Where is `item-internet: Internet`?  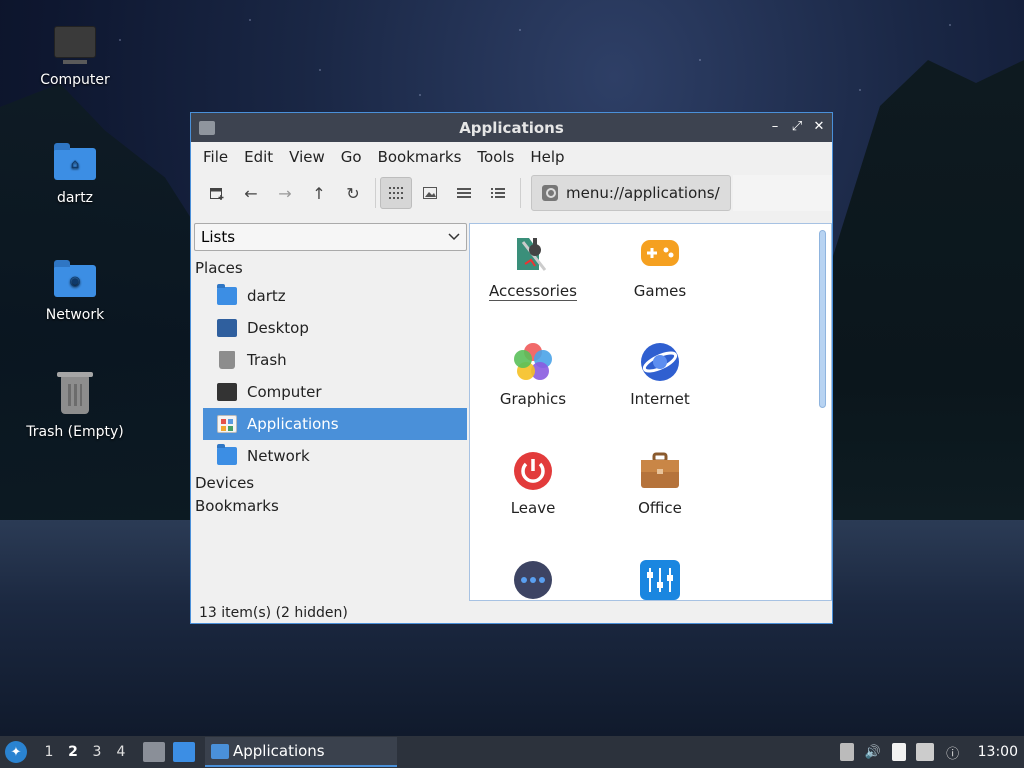
item-internet: Internet is located at coordinates (660, 375).